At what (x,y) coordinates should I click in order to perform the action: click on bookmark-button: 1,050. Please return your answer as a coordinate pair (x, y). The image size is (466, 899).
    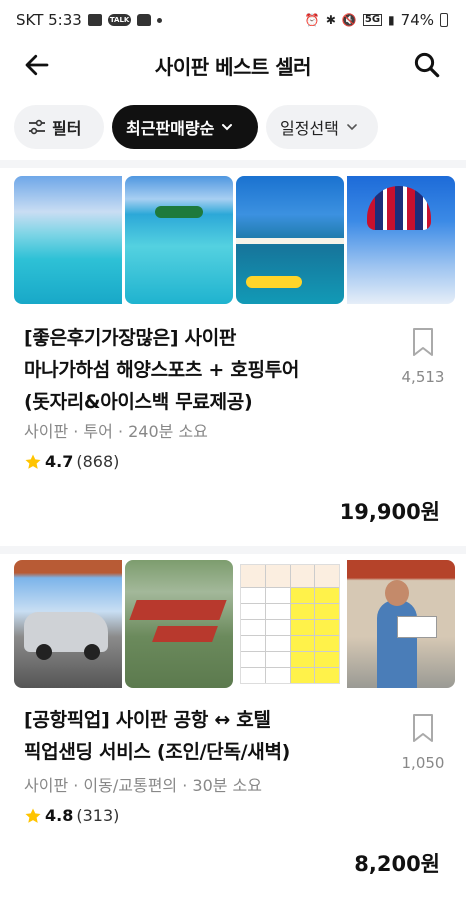
    Looking at the image, I should click on (423, 742).